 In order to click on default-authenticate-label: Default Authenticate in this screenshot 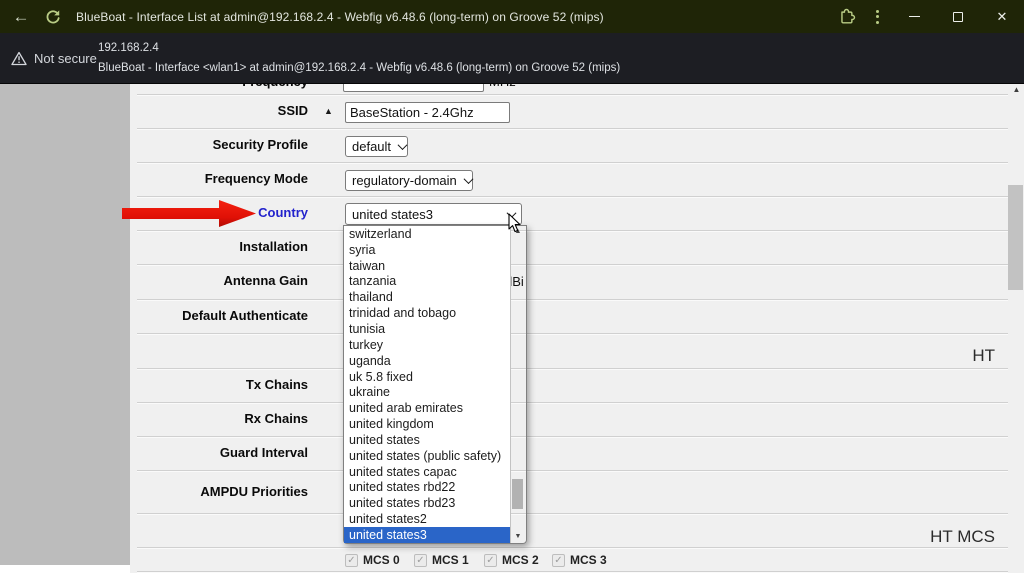, I will do `click(245, 315)`.